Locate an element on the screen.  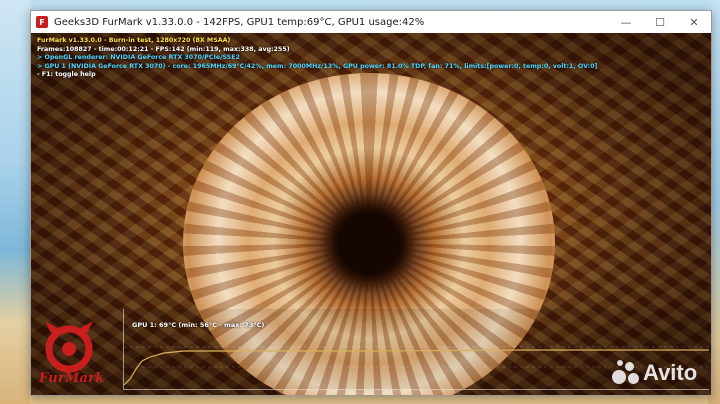
window-controls: — ☐ ✕ is located at coordinates (660, 22).